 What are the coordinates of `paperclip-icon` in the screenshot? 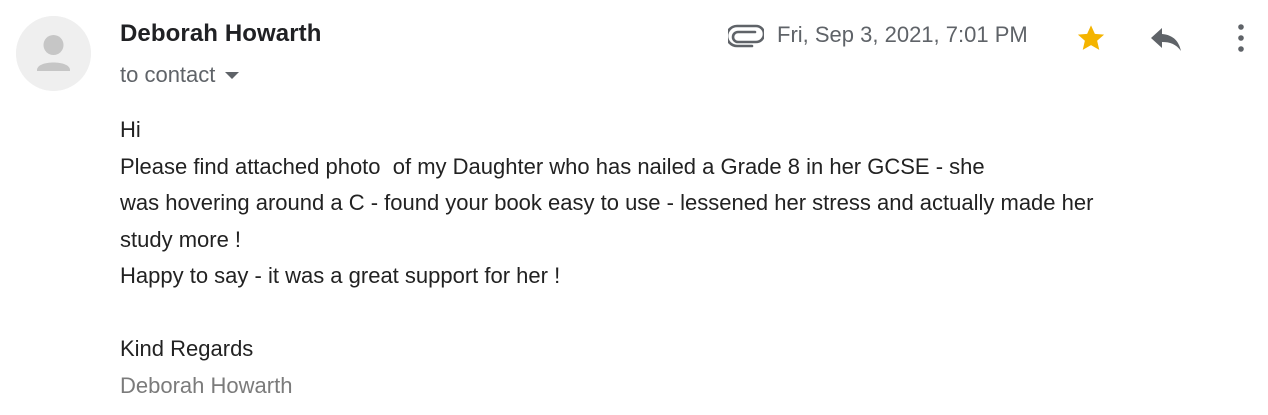 It's located at (746, 36).